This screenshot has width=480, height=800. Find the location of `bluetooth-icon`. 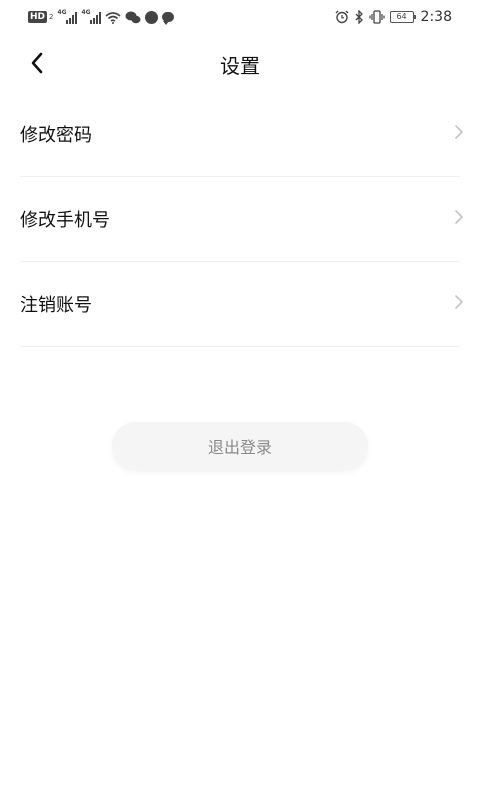

bluetooth-icon is located at coordinates (359, 17).